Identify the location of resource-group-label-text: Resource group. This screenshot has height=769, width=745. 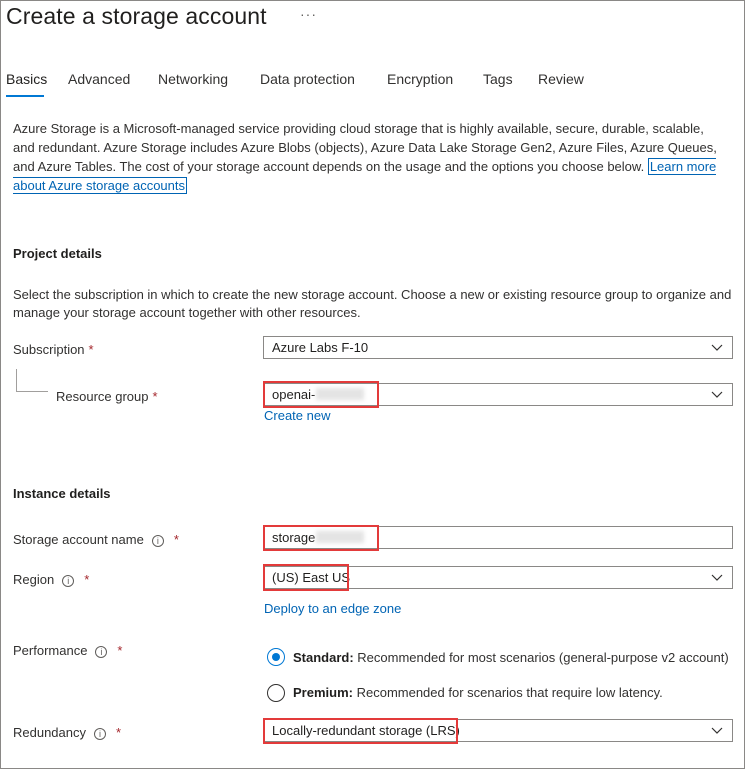
(102, 396).